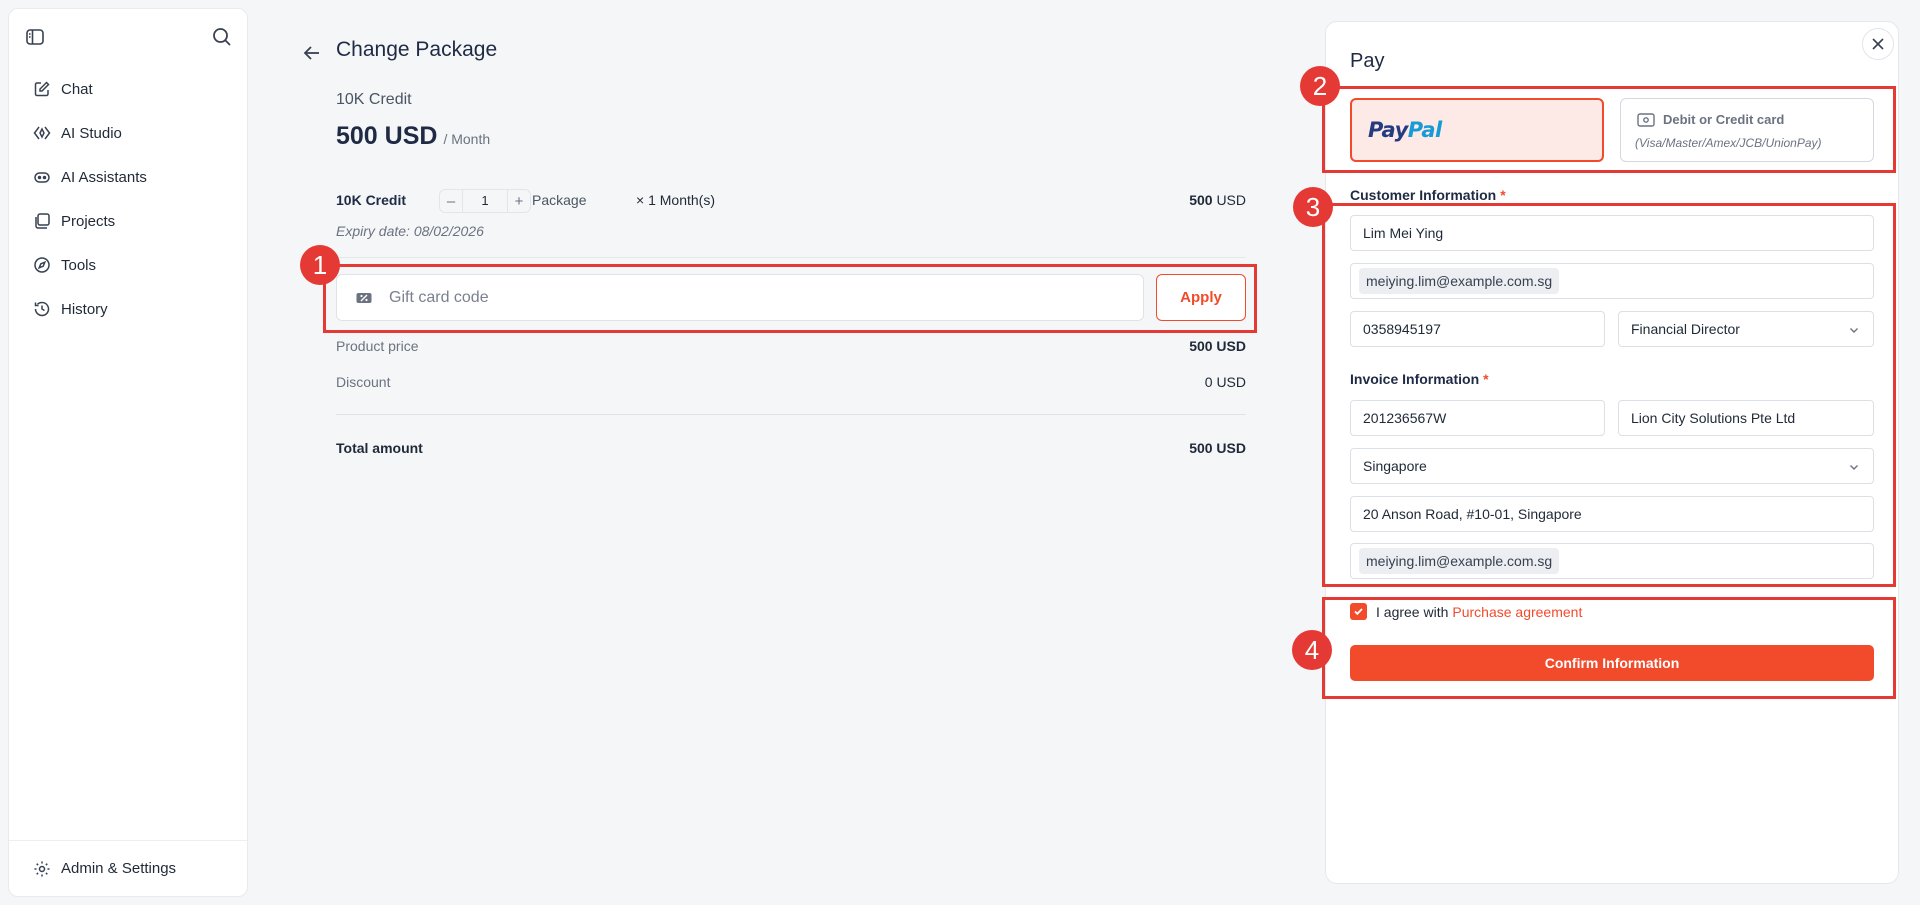  What do you see at coordinates (42, 265) in the screenshot?
I see `compass-icon` at bounding box center [42, 265].